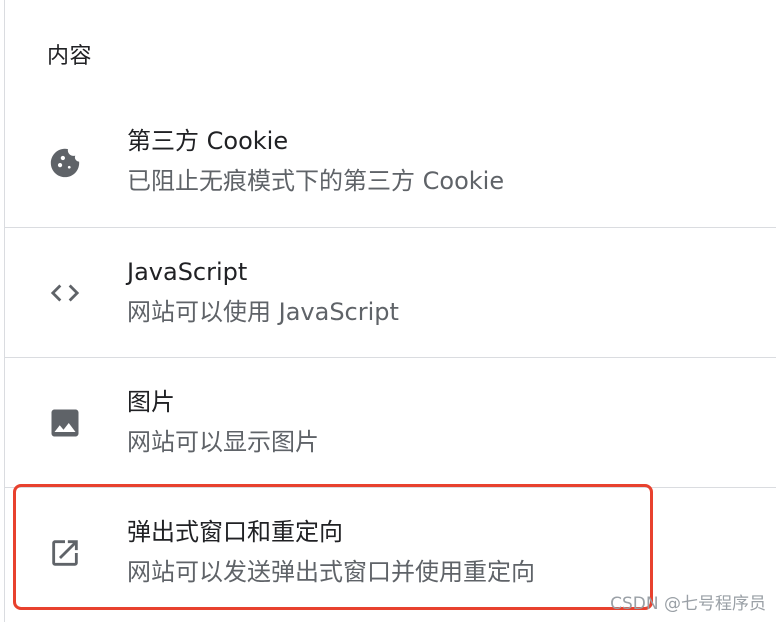  What do you see at coordinates (316, 181) in the screenshot?
I see `row-sublabel: 已阻止无痕模式下的第三方 Cookie` at bounding box center [316, 181].